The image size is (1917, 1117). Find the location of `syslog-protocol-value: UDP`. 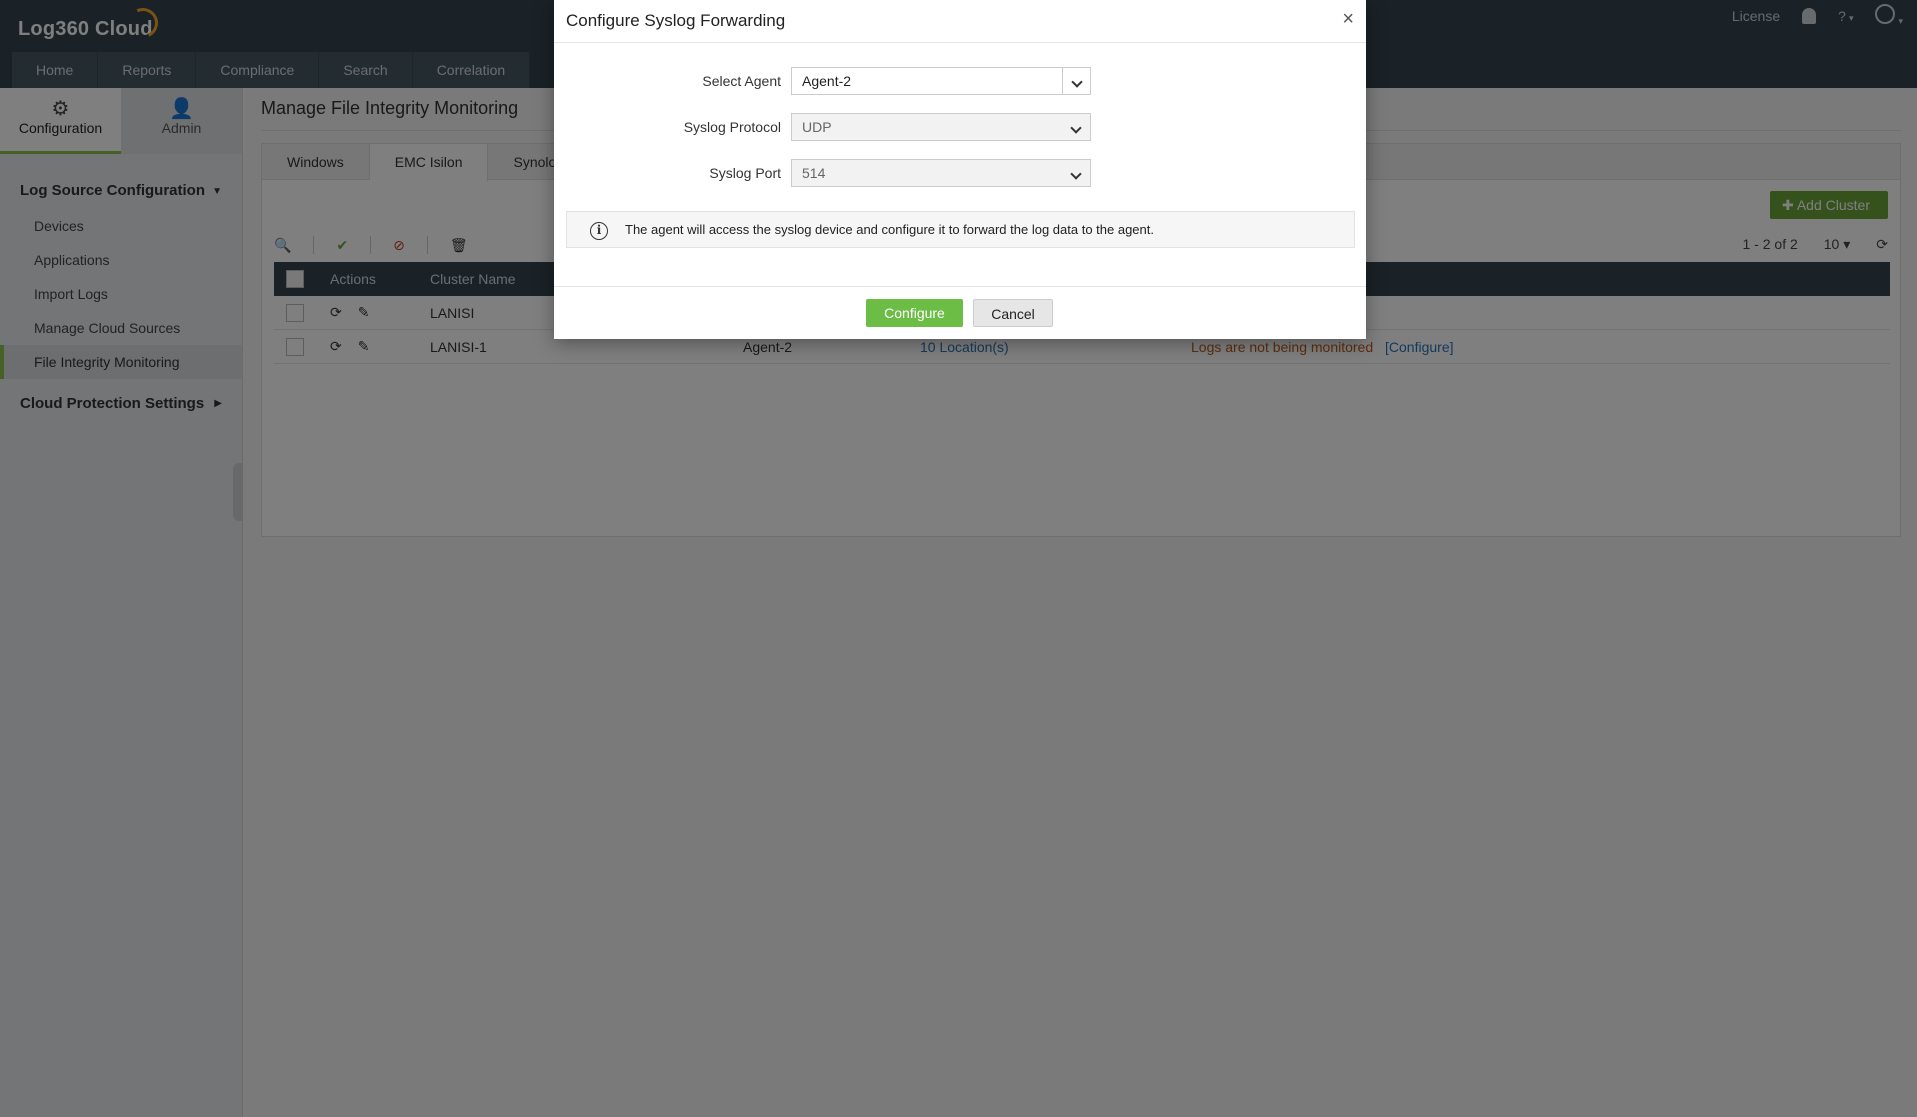

syslog-protocol-value: UDP is located at coordinates (817, 127).